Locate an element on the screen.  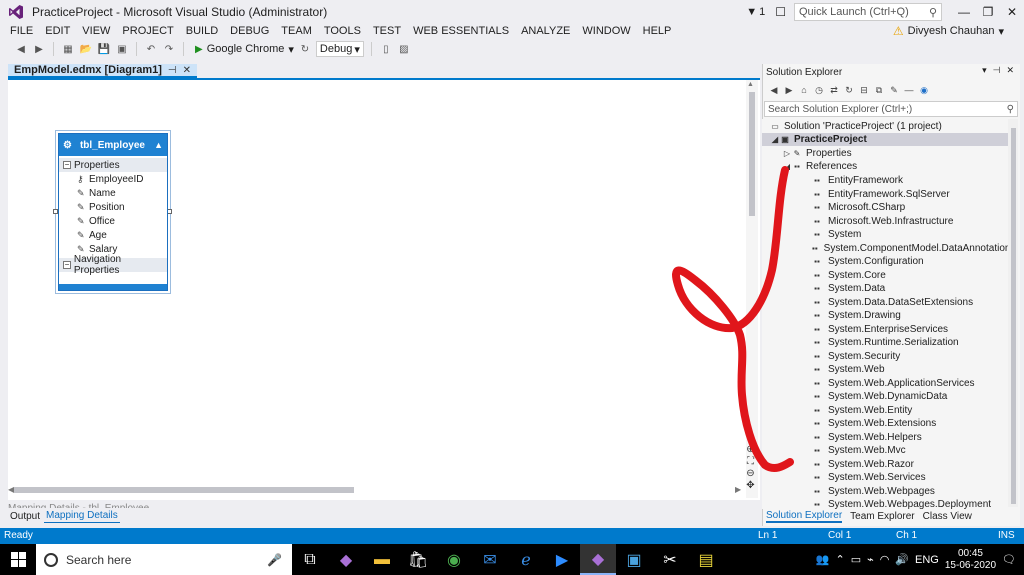
start-button is located at coordinates (18, 559).